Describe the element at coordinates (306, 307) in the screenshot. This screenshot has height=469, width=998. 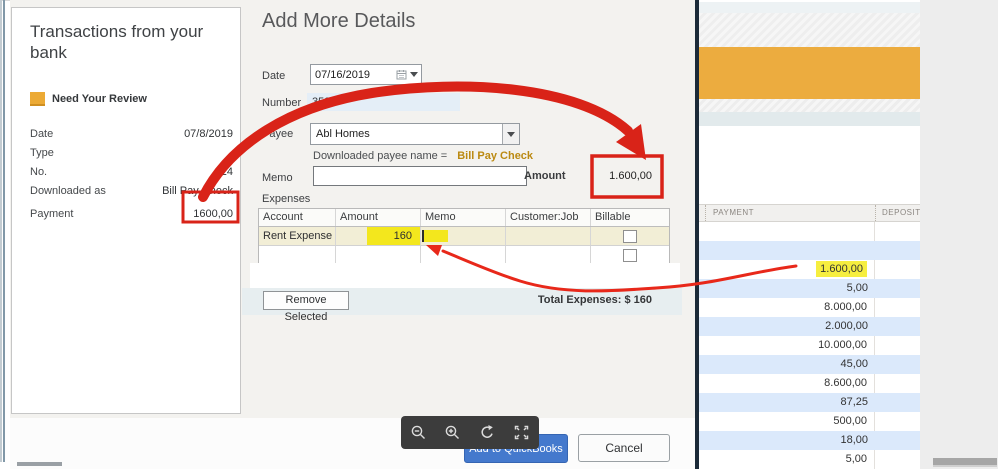
I see `remove-selected-button: Remove Selected` at that location.